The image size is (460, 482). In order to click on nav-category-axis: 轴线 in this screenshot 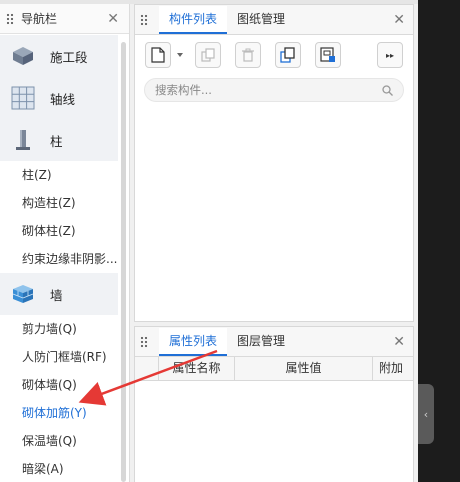, I will do `click(59, 98)`.